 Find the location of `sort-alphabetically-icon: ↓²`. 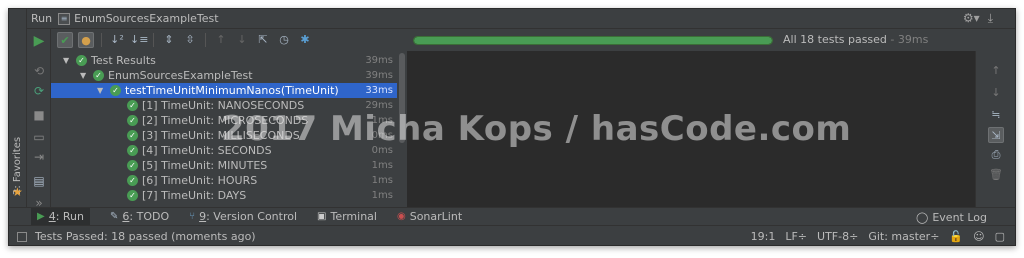

sort-alphabetically-icon: ↓² is located at coordinates (117, 40).